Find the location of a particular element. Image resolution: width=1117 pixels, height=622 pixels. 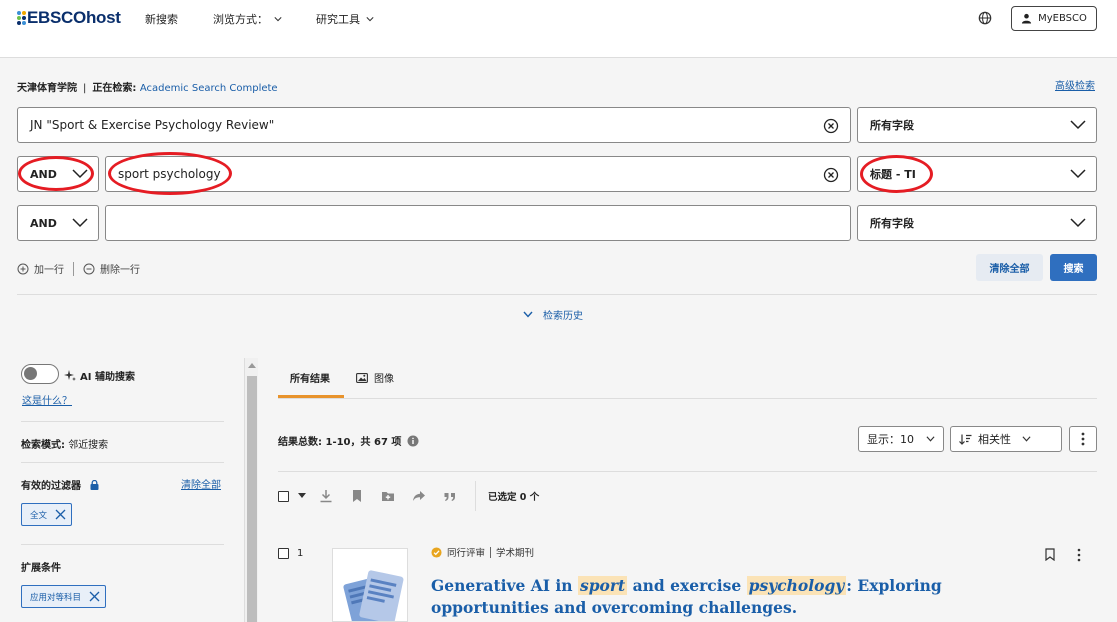

result-index: 1 is located at coordinates (300, 553).